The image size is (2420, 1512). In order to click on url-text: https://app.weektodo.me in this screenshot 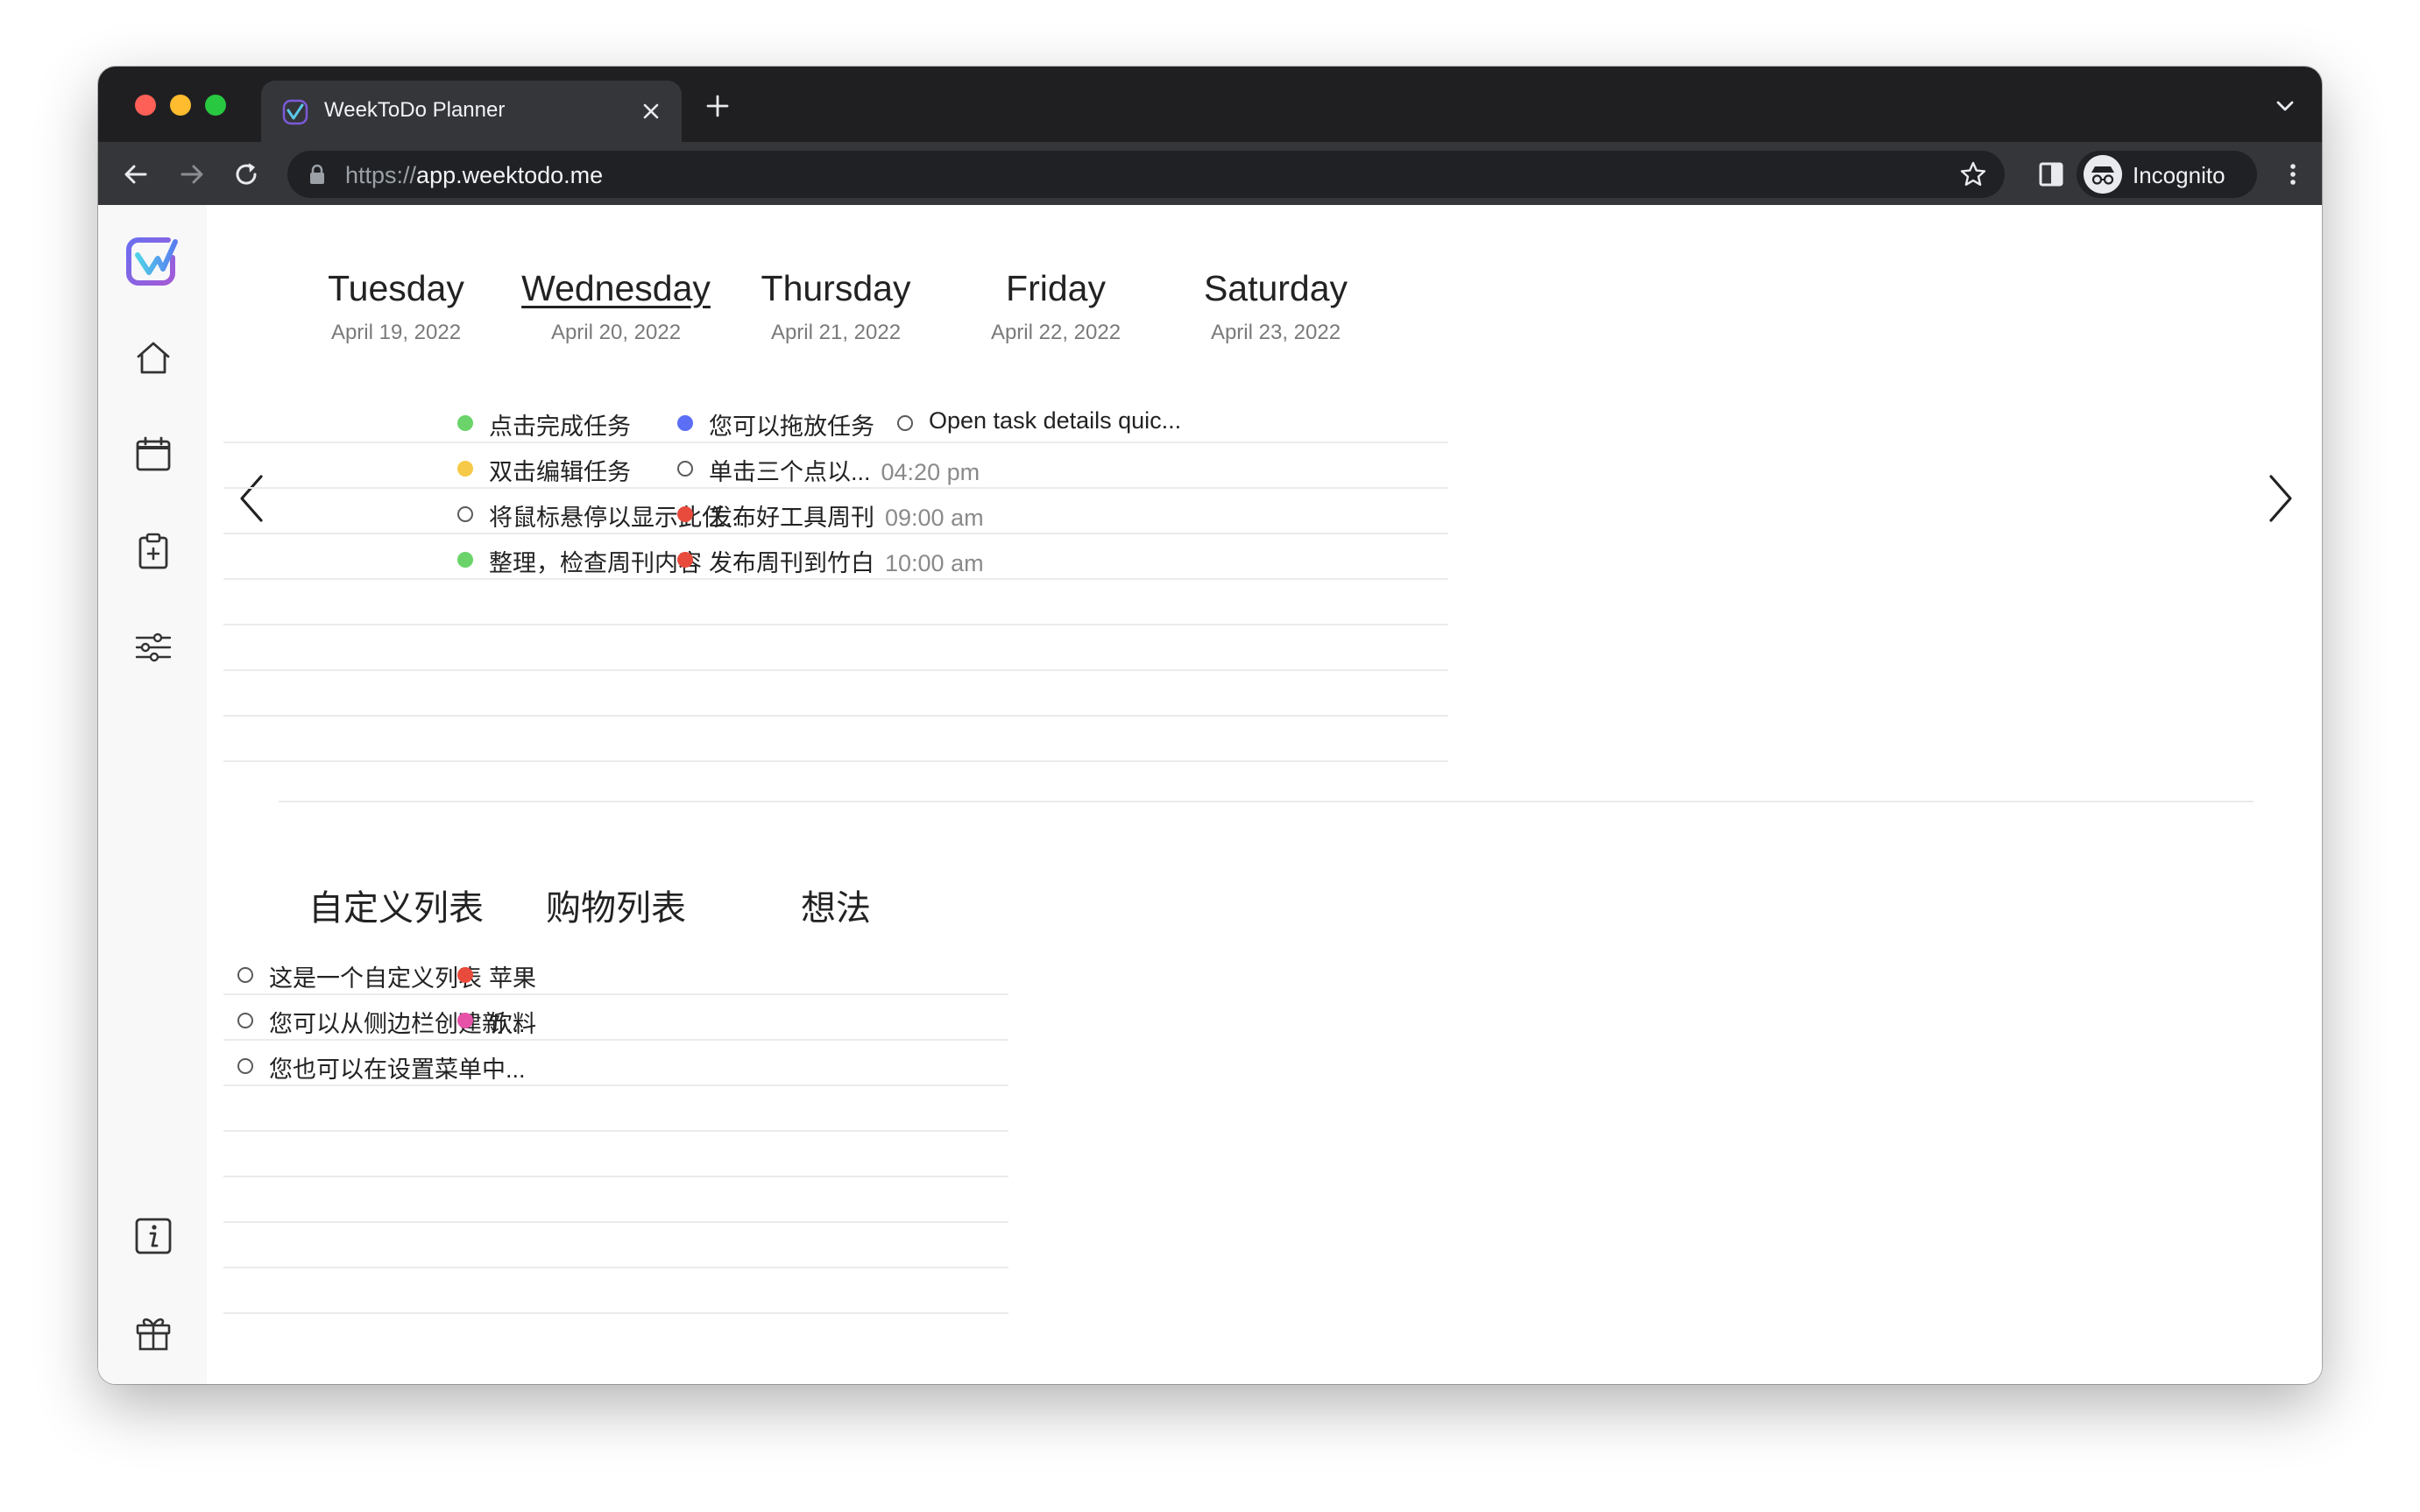, I will do `click(474, 175)`.